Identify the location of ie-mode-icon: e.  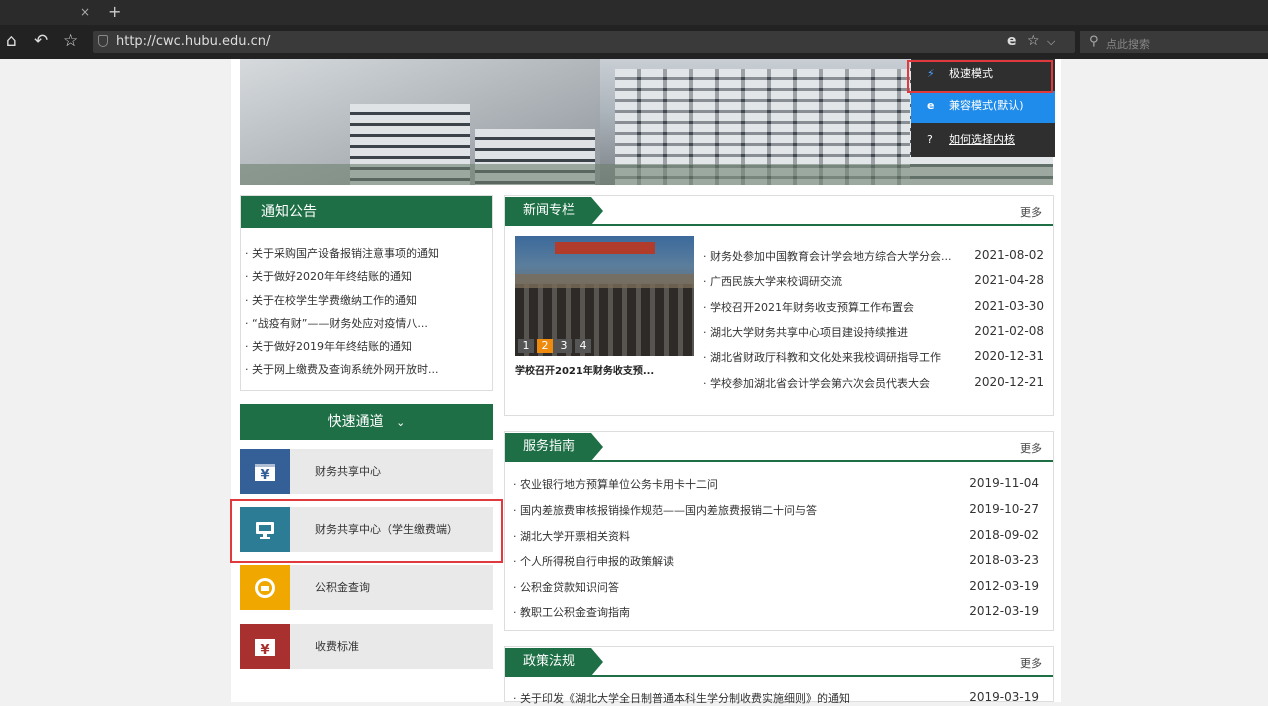
(1012, 41).